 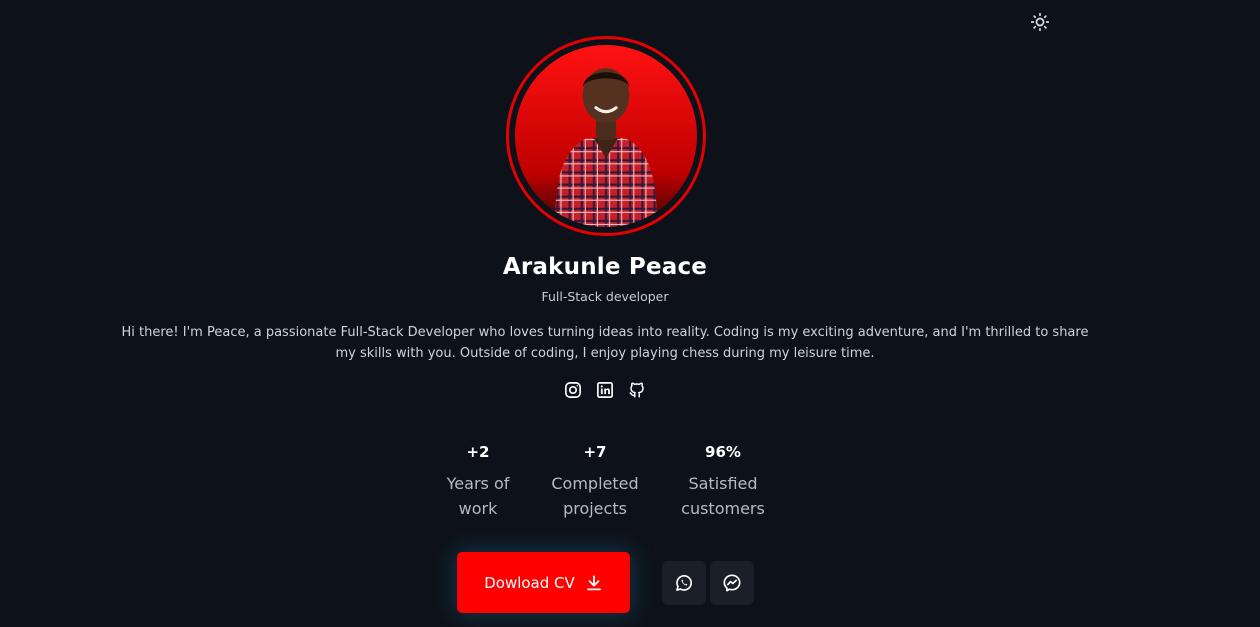 I want to click on github-icon, so click(x=636, y=390).